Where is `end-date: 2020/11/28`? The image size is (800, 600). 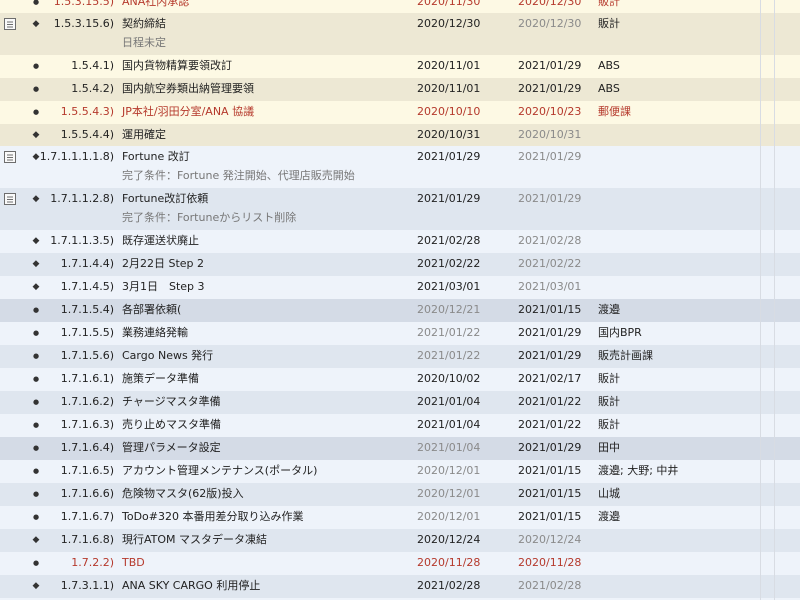
end-date: 2020/11/28 is located at coordinates (550, 562).